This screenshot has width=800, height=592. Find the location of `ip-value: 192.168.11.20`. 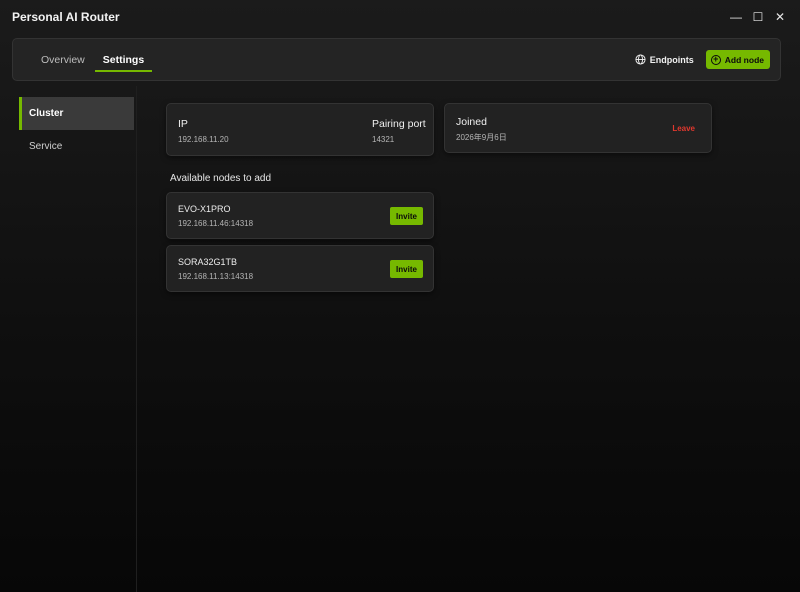

ip-value: 192.168.11.20 is located at coordinates (203, 139).